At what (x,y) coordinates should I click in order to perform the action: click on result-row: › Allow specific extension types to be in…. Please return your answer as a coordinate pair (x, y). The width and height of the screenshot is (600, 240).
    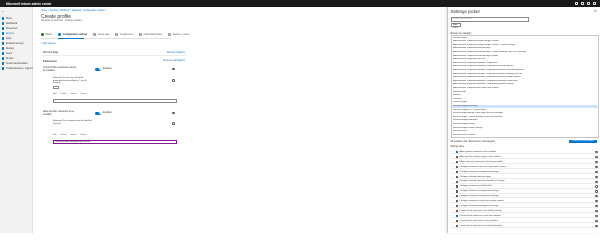
    Looking at the image, I should click on (524, 157).